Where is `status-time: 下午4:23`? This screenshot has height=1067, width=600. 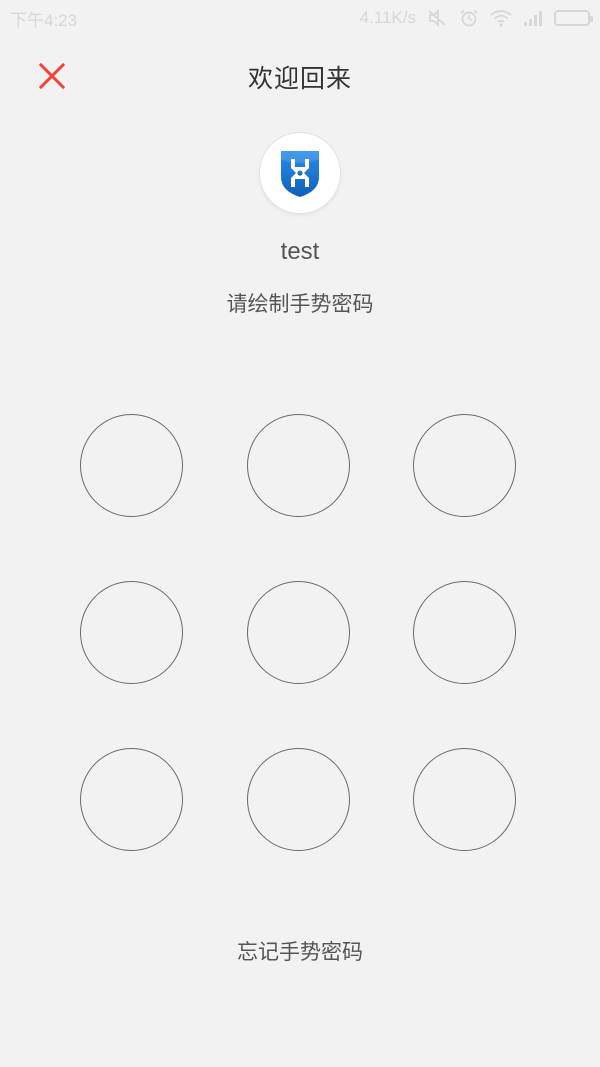
status-time: 下午4:23 is located at coordinates (44, 20).